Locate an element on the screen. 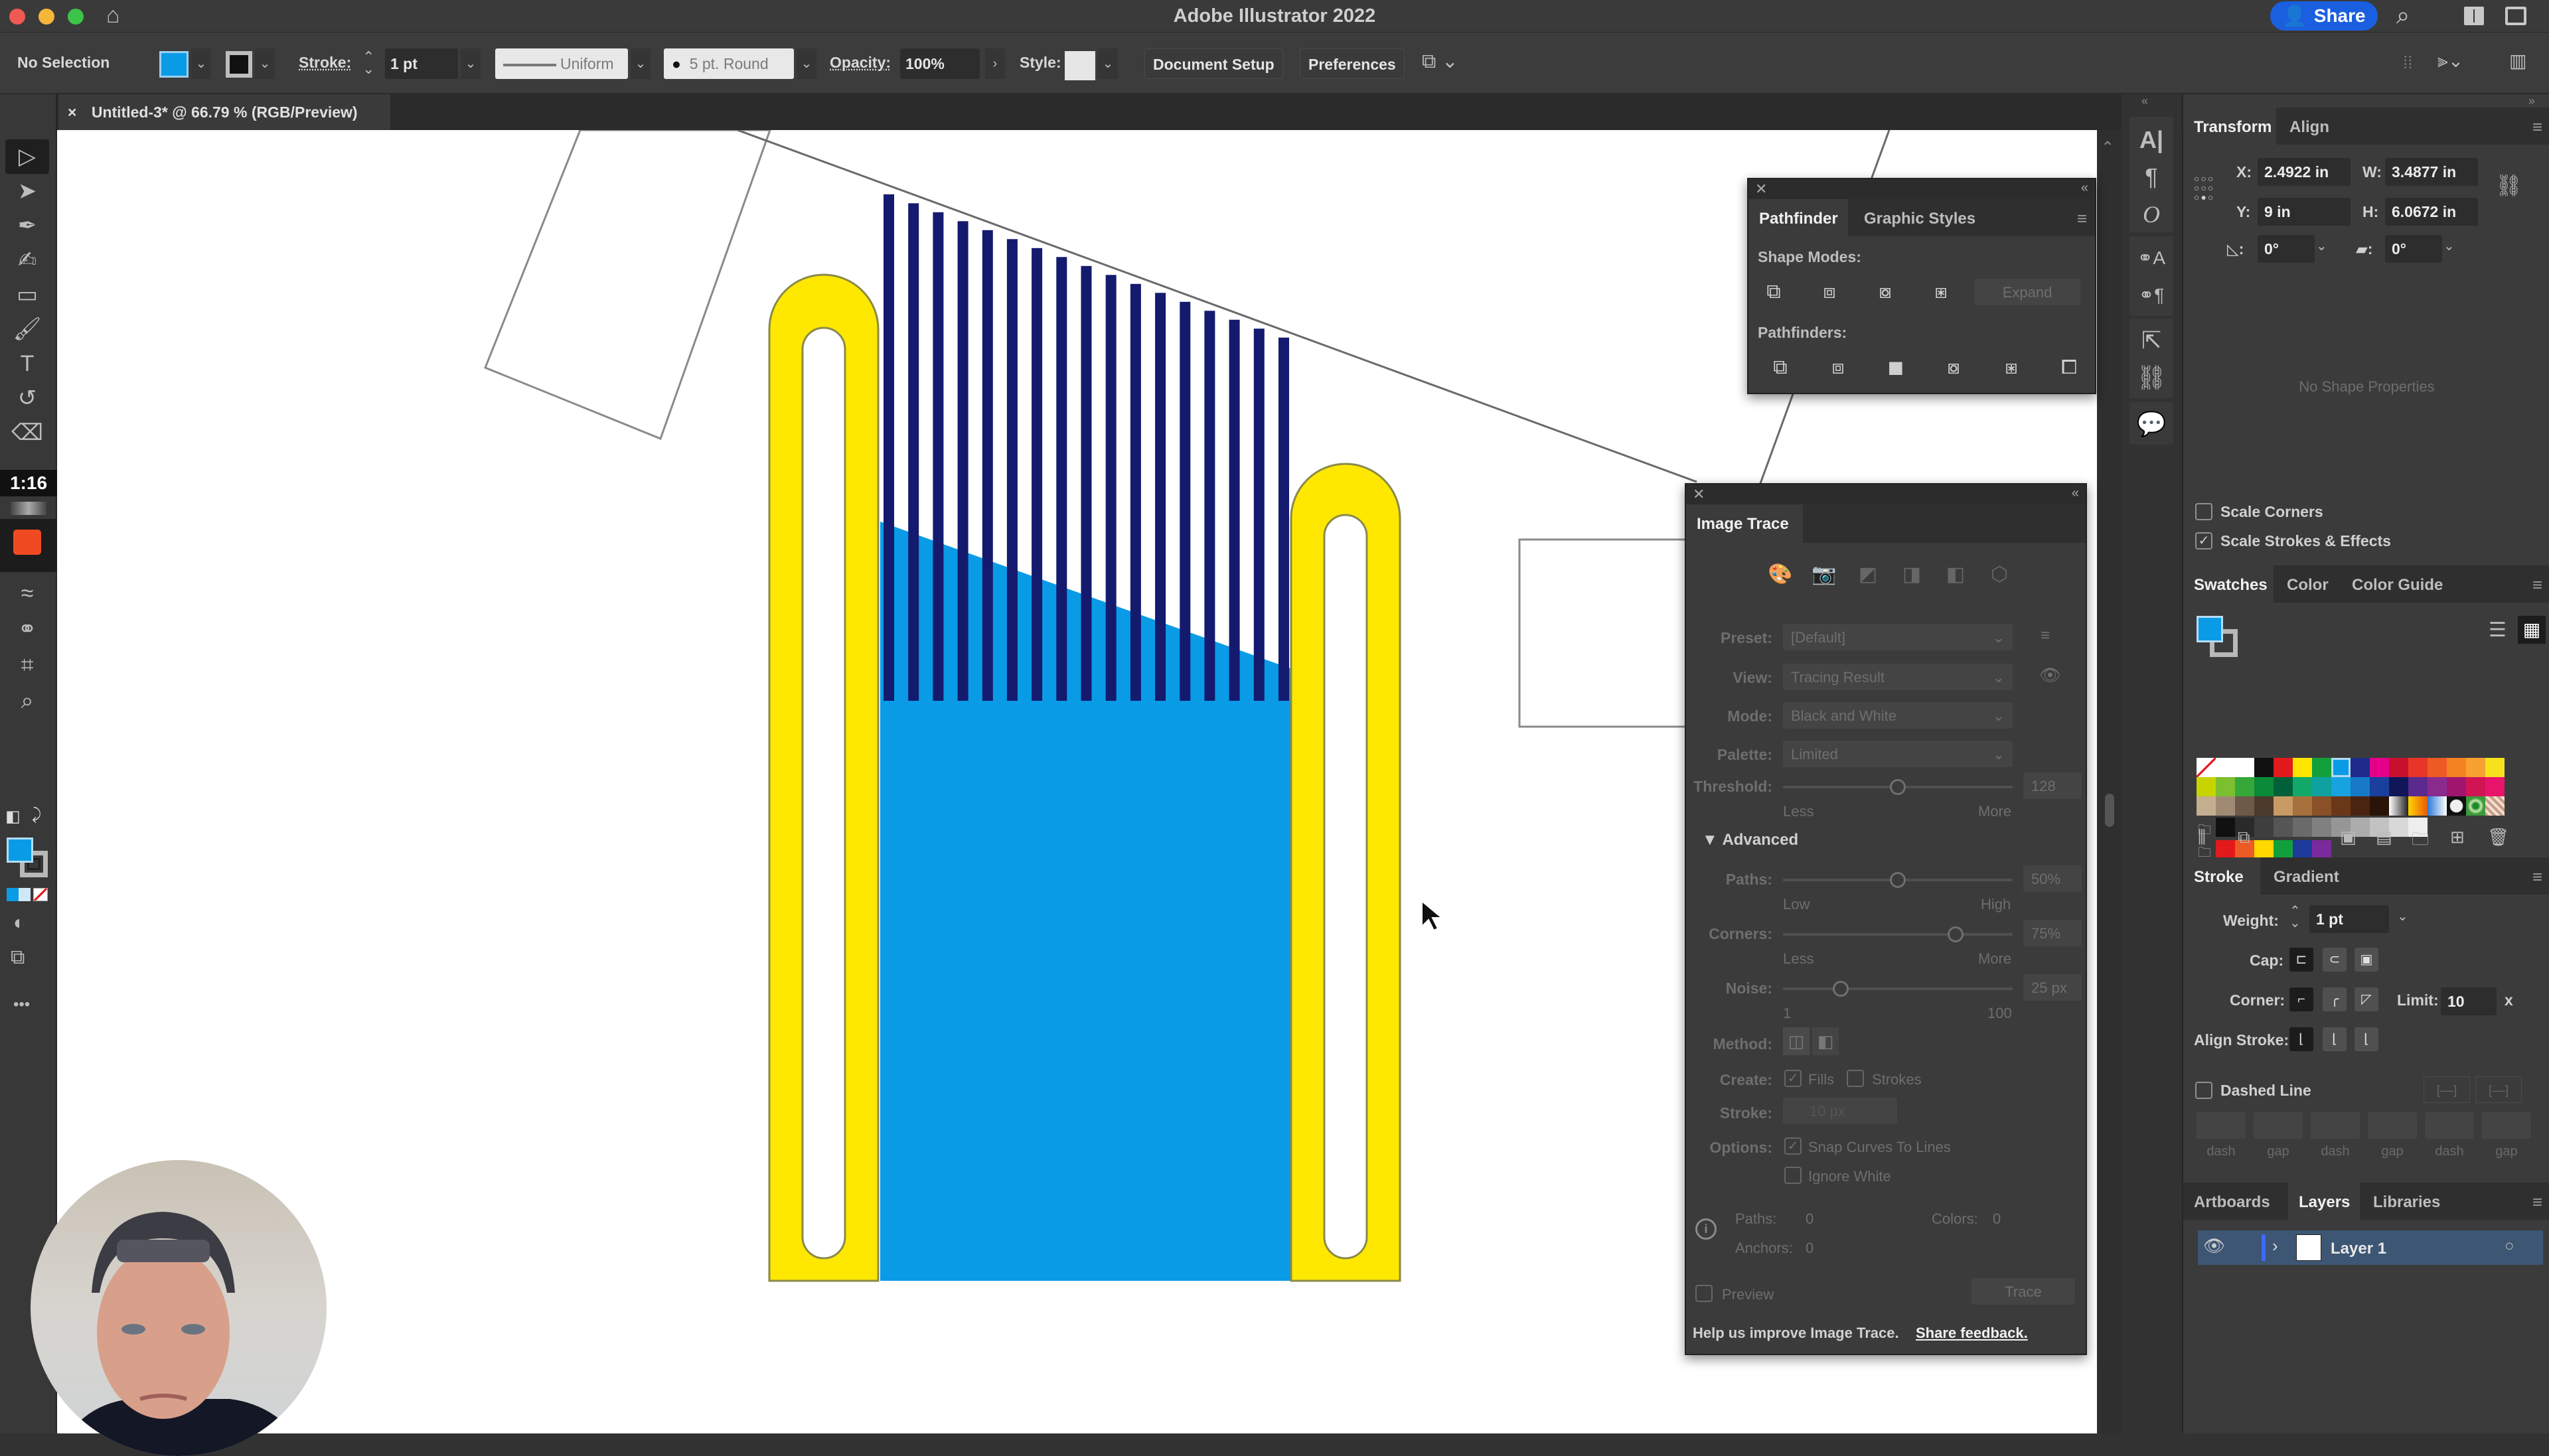 The width and height of the screenshot is (2549, 1456). stroke-weight-dropdown: ⌄ is located at coordinates (471, 63).